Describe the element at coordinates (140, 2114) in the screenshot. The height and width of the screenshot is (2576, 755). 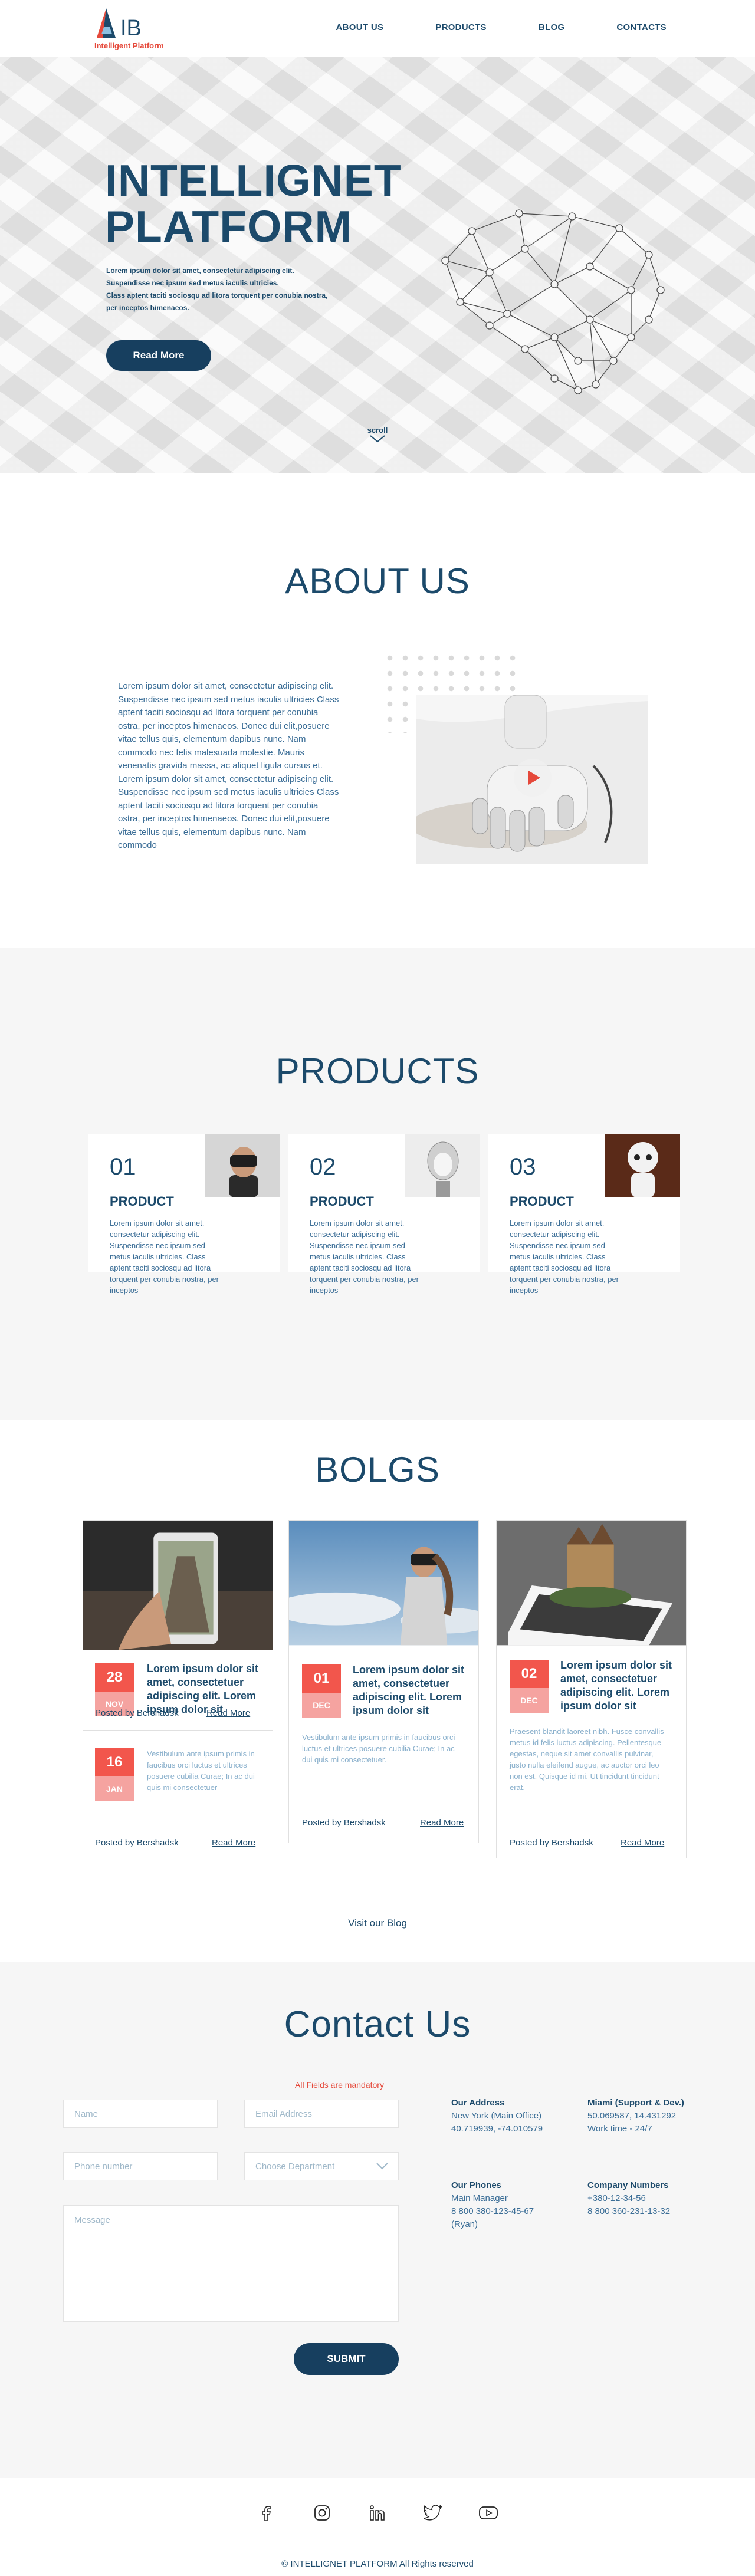
I see `name-field` at that location.